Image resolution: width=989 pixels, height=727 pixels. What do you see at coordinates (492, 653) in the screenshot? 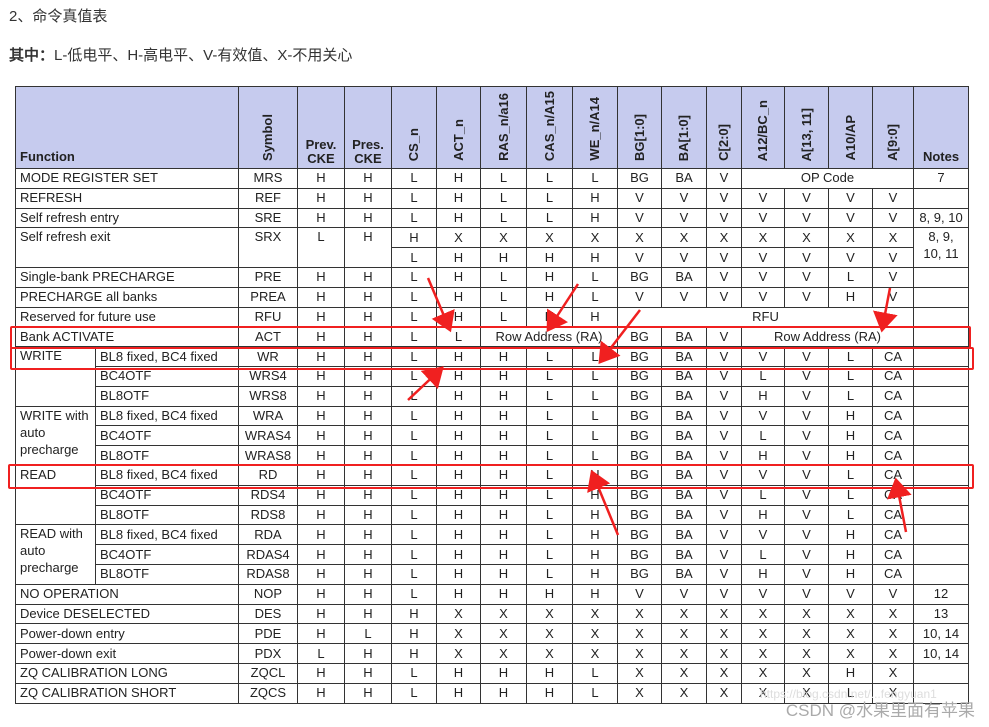
I see `table-row: Power-down exit PDX L H H X X X X X X X X X X X 10, 14` at bounding box center [492, 653].